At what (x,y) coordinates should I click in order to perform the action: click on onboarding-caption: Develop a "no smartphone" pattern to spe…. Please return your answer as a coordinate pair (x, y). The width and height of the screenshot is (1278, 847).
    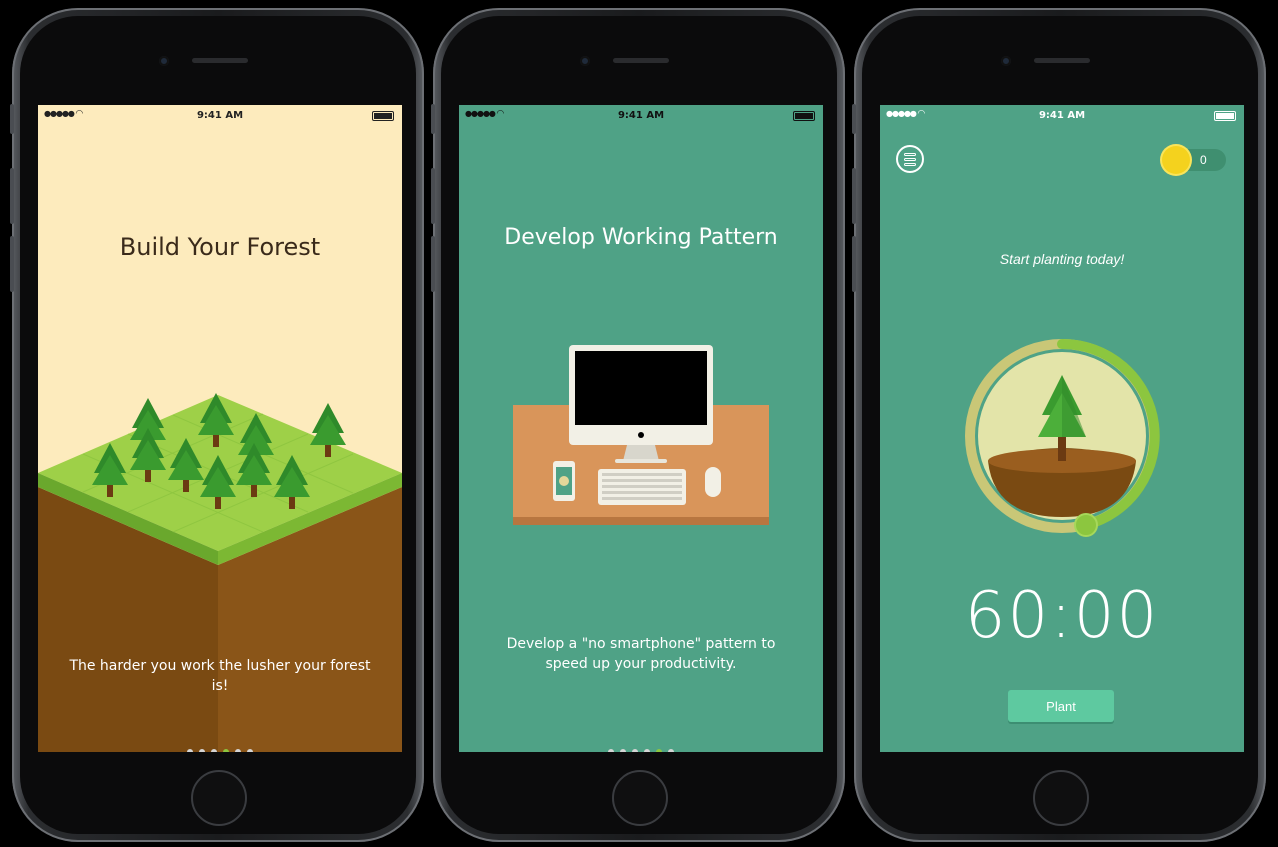
    Looking at the image, I should click on (641, 654).